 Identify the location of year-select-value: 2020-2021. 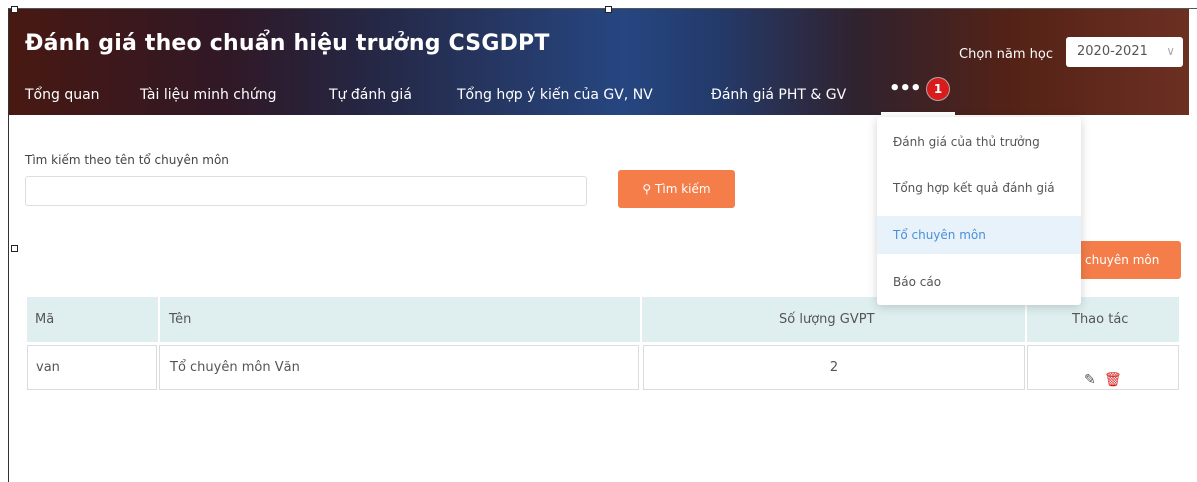
(1112, 51).